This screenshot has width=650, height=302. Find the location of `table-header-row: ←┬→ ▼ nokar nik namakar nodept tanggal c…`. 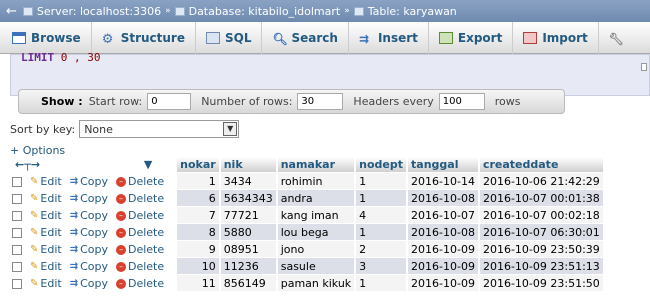

table-header-row: ←┬→ ▼ nokar nik namakar nodept tanggal c… is located at coordinates (307, 164).